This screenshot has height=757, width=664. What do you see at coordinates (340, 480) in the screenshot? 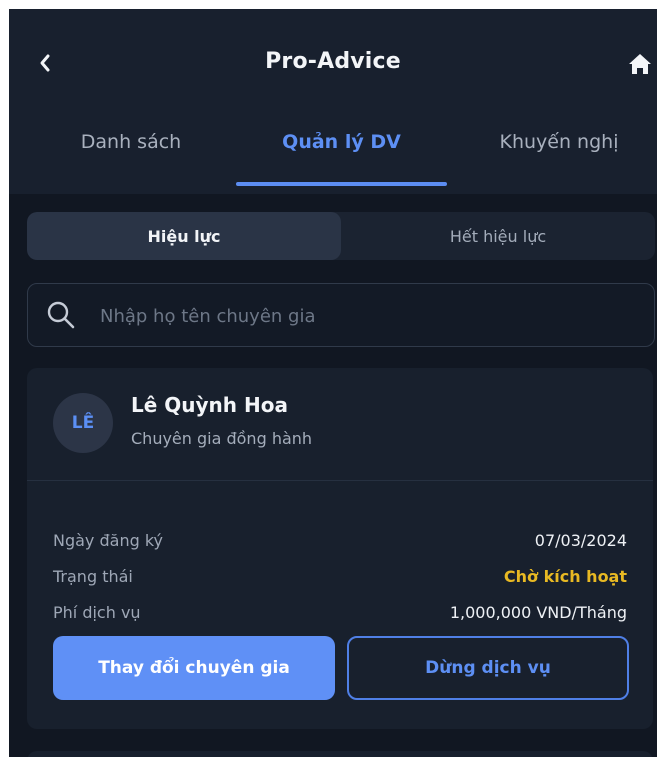
I see `divider` at bounding box center [340, 480].